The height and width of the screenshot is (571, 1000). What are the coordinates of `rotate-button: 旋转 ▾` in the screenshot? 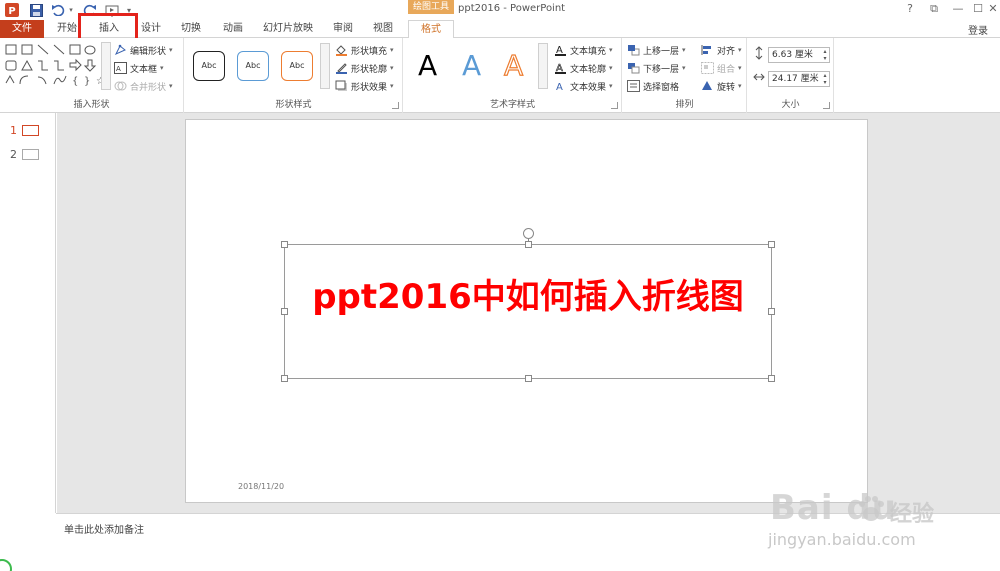 It's located at (721, 86).